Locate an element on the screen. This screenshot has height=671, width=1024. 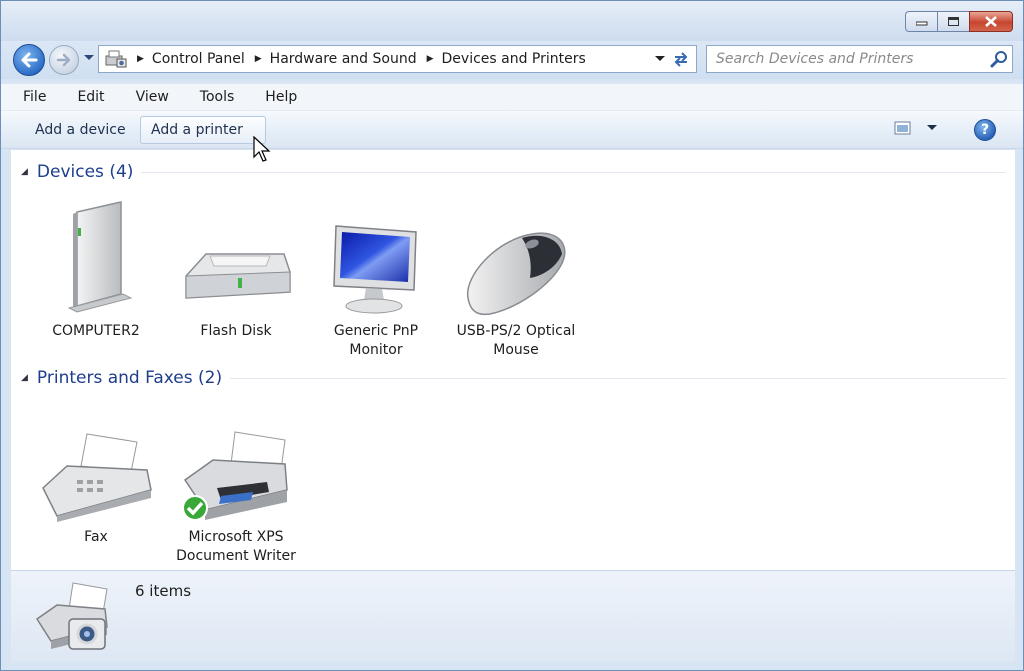
back-button is located at coordinates (29, 60).